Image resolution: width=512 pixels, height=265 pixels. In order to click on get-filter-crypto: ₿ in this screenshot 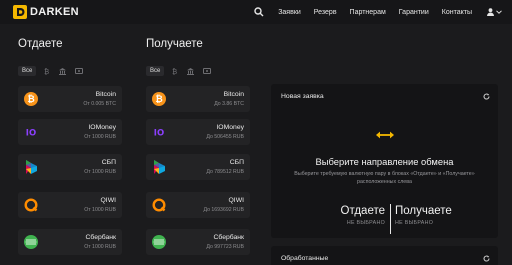, I will do `click(175, 71)`.